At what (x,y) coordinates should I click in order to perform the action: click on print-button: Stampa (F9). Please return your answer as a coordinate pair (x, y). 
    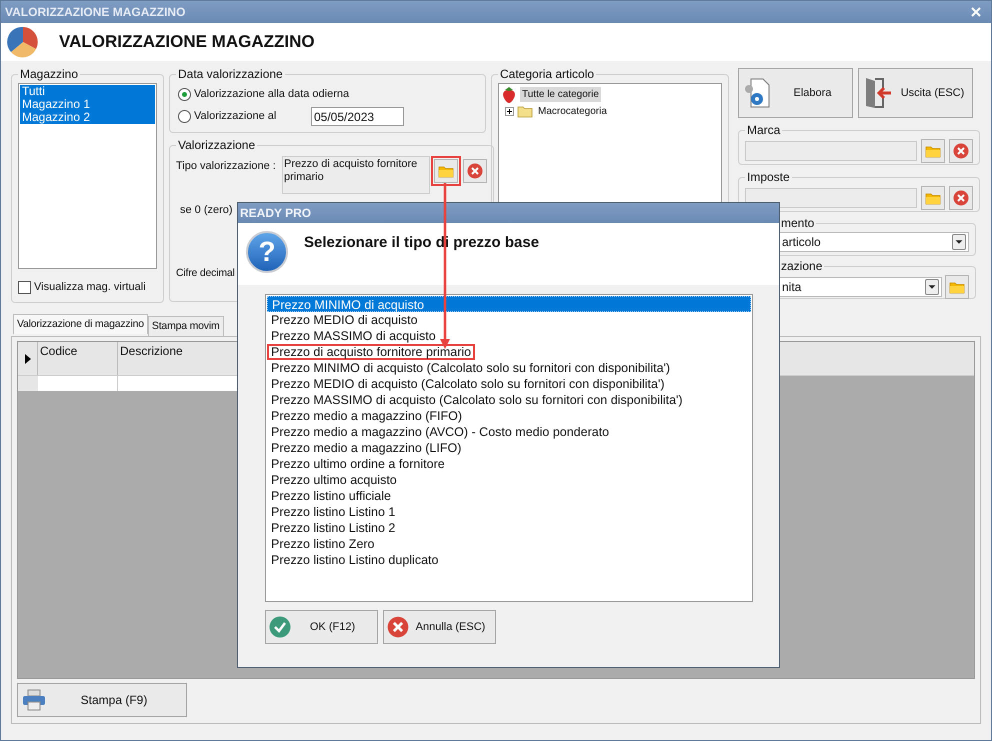
    Looking at the image, I should click on (102, 700).